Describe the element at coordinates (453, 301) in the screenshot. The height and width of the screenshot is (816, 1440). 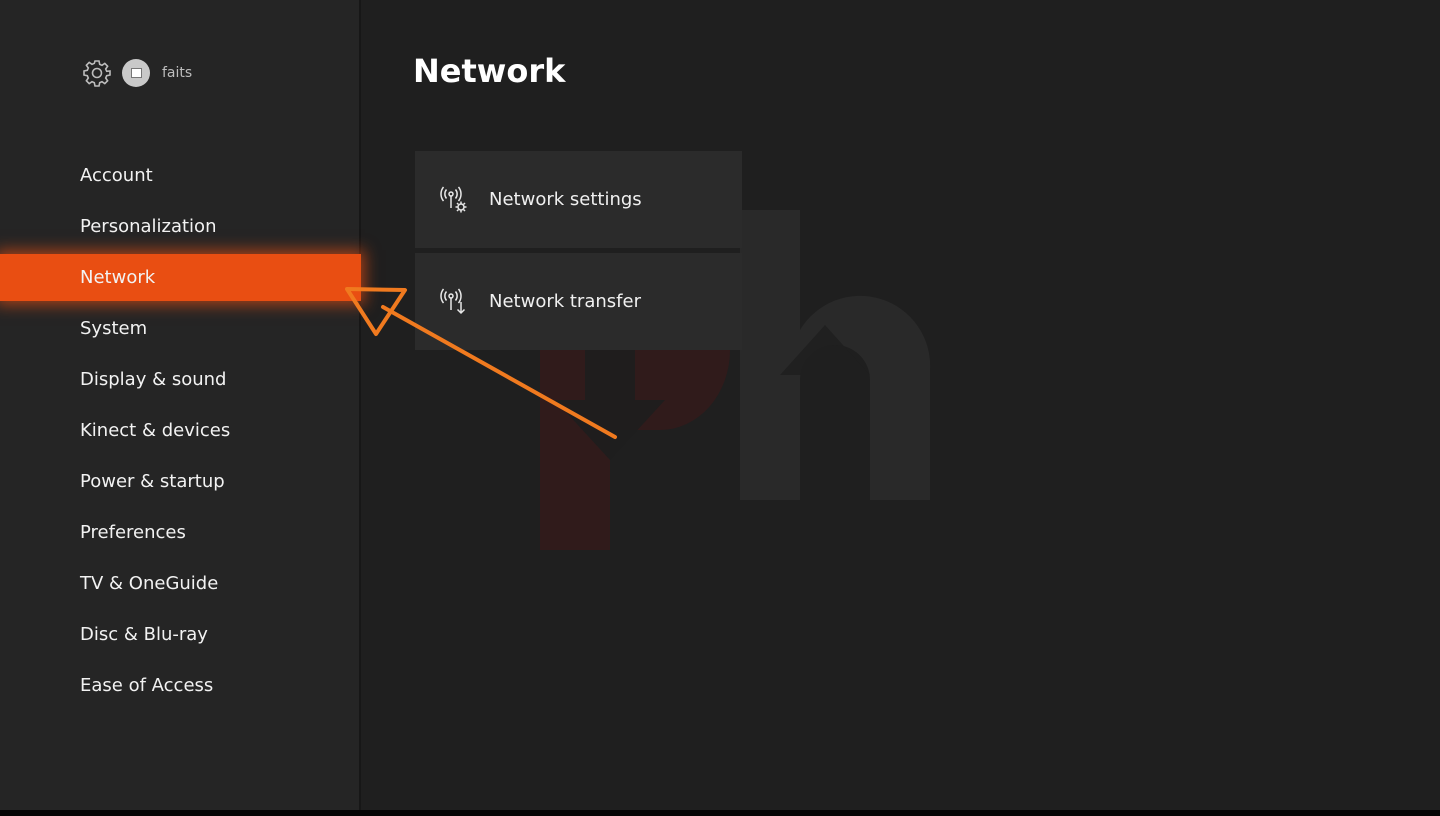
I see `network-transfer-icon` at that location.